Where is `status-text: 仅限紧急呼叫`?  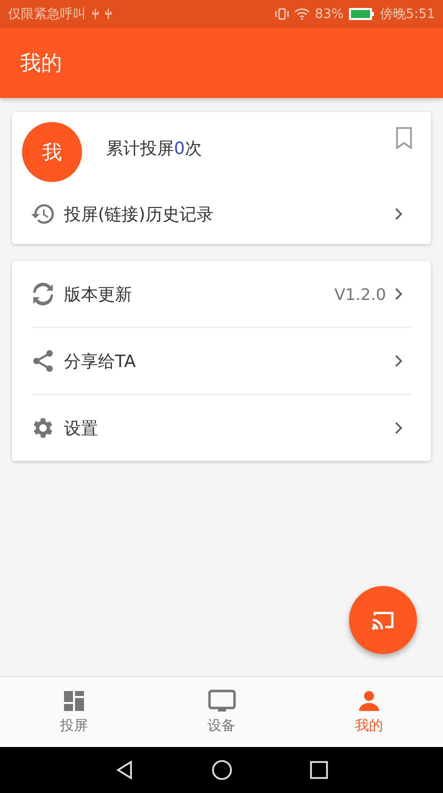
status-text: 仅限紧急呼叫 is located at coordinates (47, 14).